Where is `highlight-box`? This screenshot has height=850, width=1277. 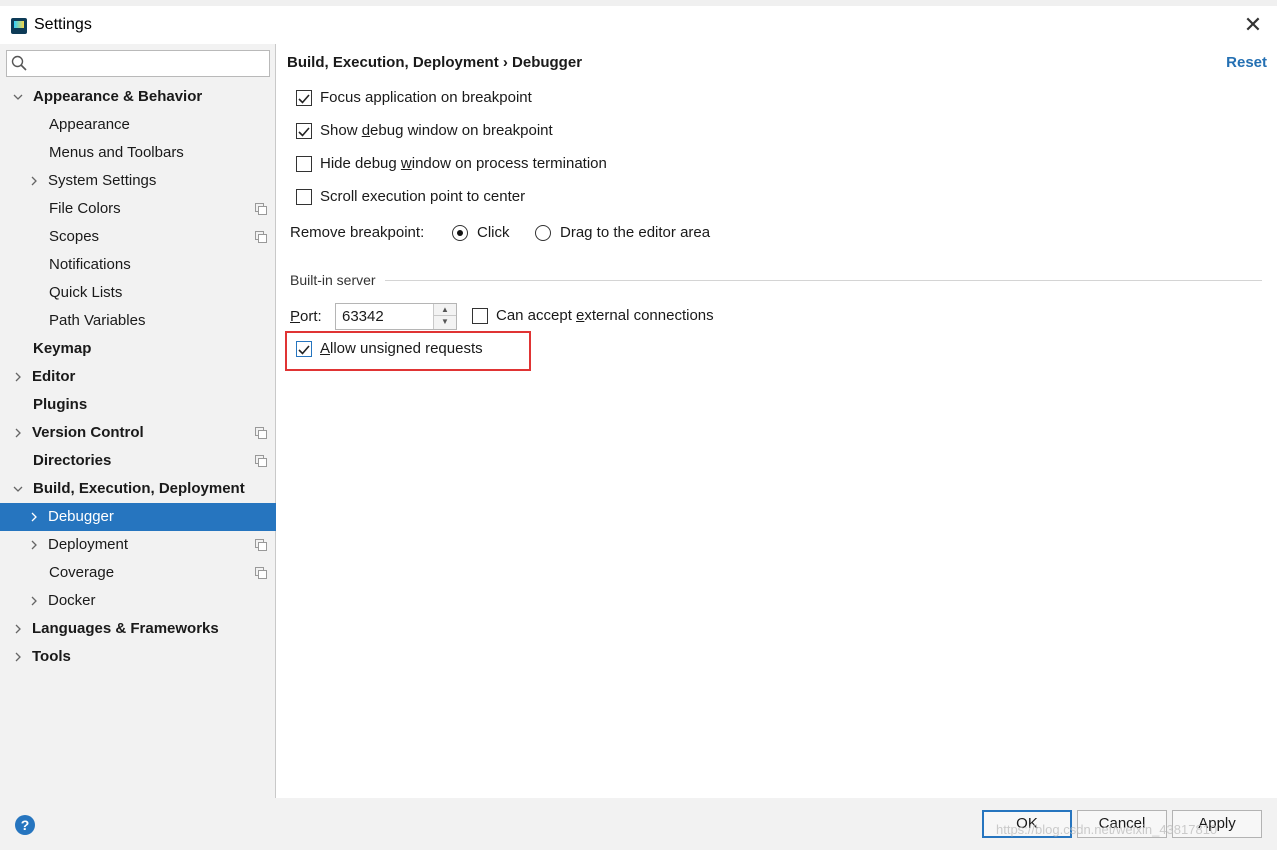
highlight-box is located at coordinates (408, 351).